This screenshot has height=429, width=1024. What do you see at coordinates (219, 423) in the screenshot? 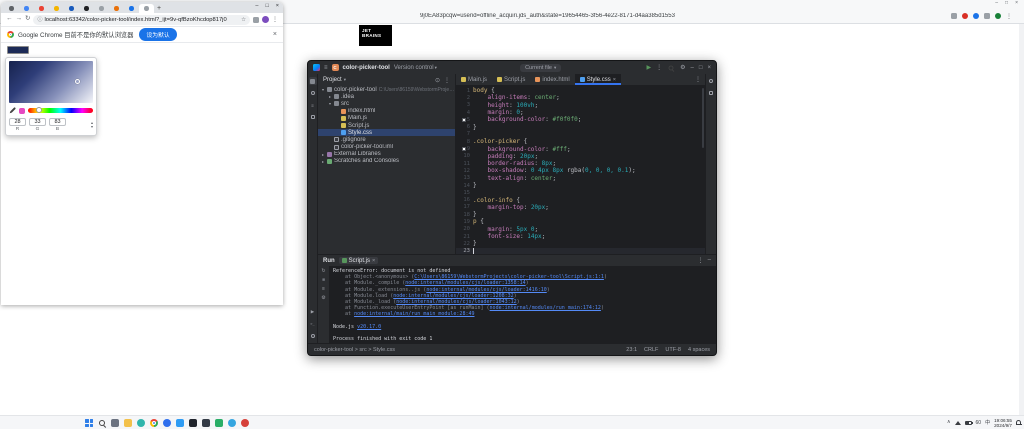
I see `taskbar-icon-wechat` at bounding box center [219, 423].